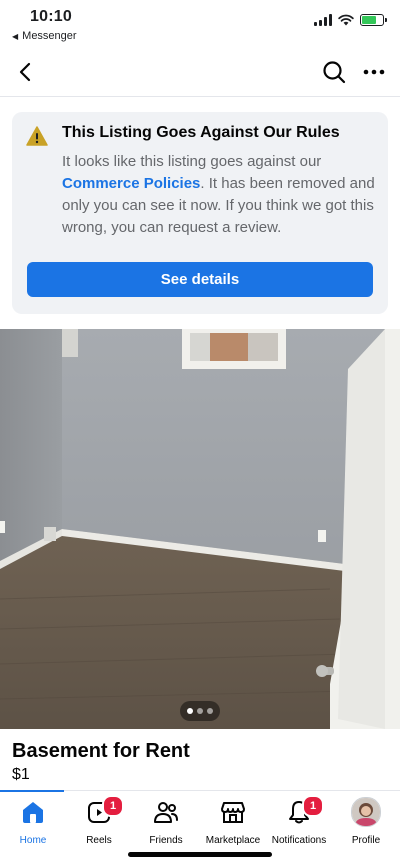 This screenshot has height=867, width=400. What do you see at coordinates (346, 20) in the screenshot?
I see `wifi-icon` at bounding box center [346, 20].